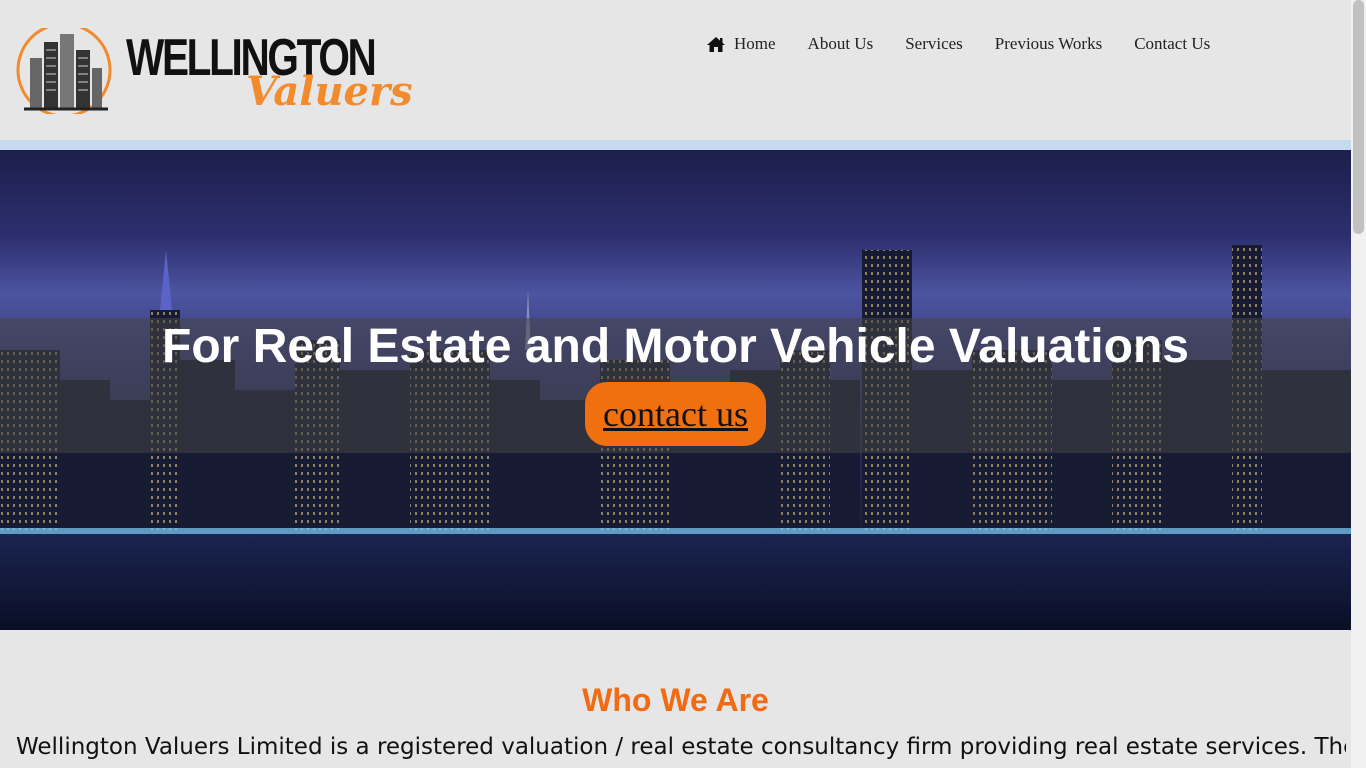 The image size is (1366, 768). Describe the element at coordinates (675, 414) in the screenshot. I see `contact-us-button: contact us` at that location.